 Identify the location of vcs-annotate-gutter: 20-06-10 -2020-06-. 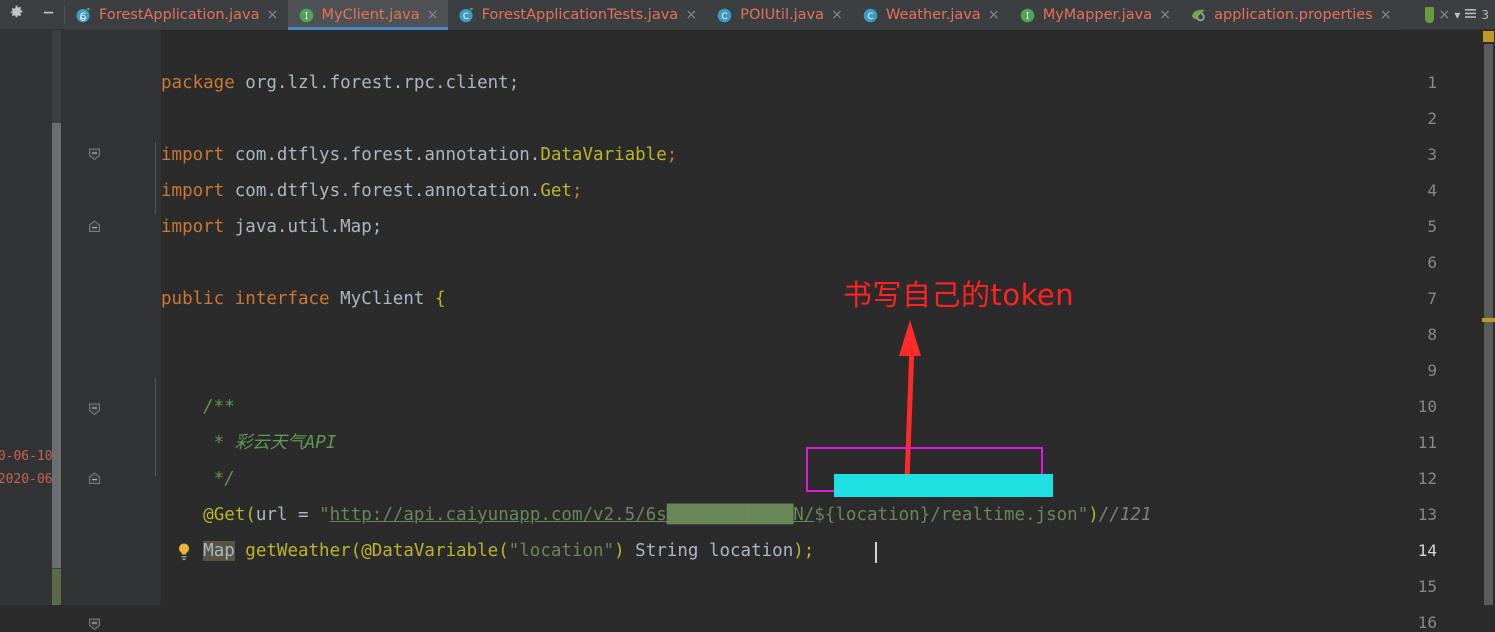
(30, 317).